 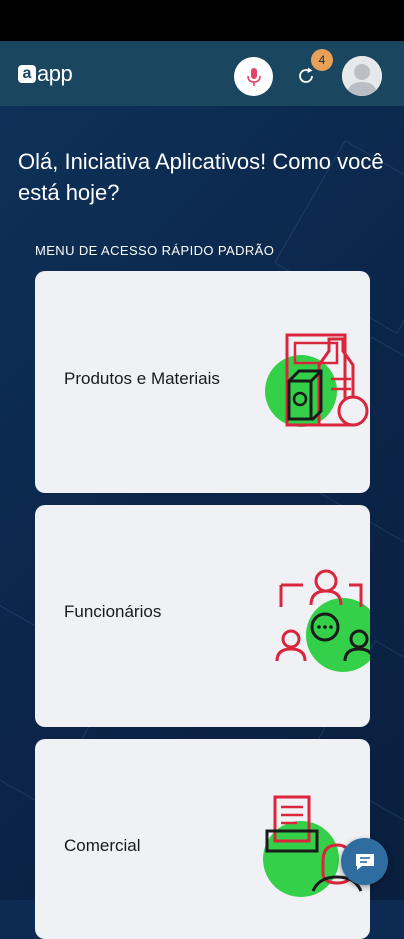 I want to click on products-materials-icon, so click(x=317, y=380).